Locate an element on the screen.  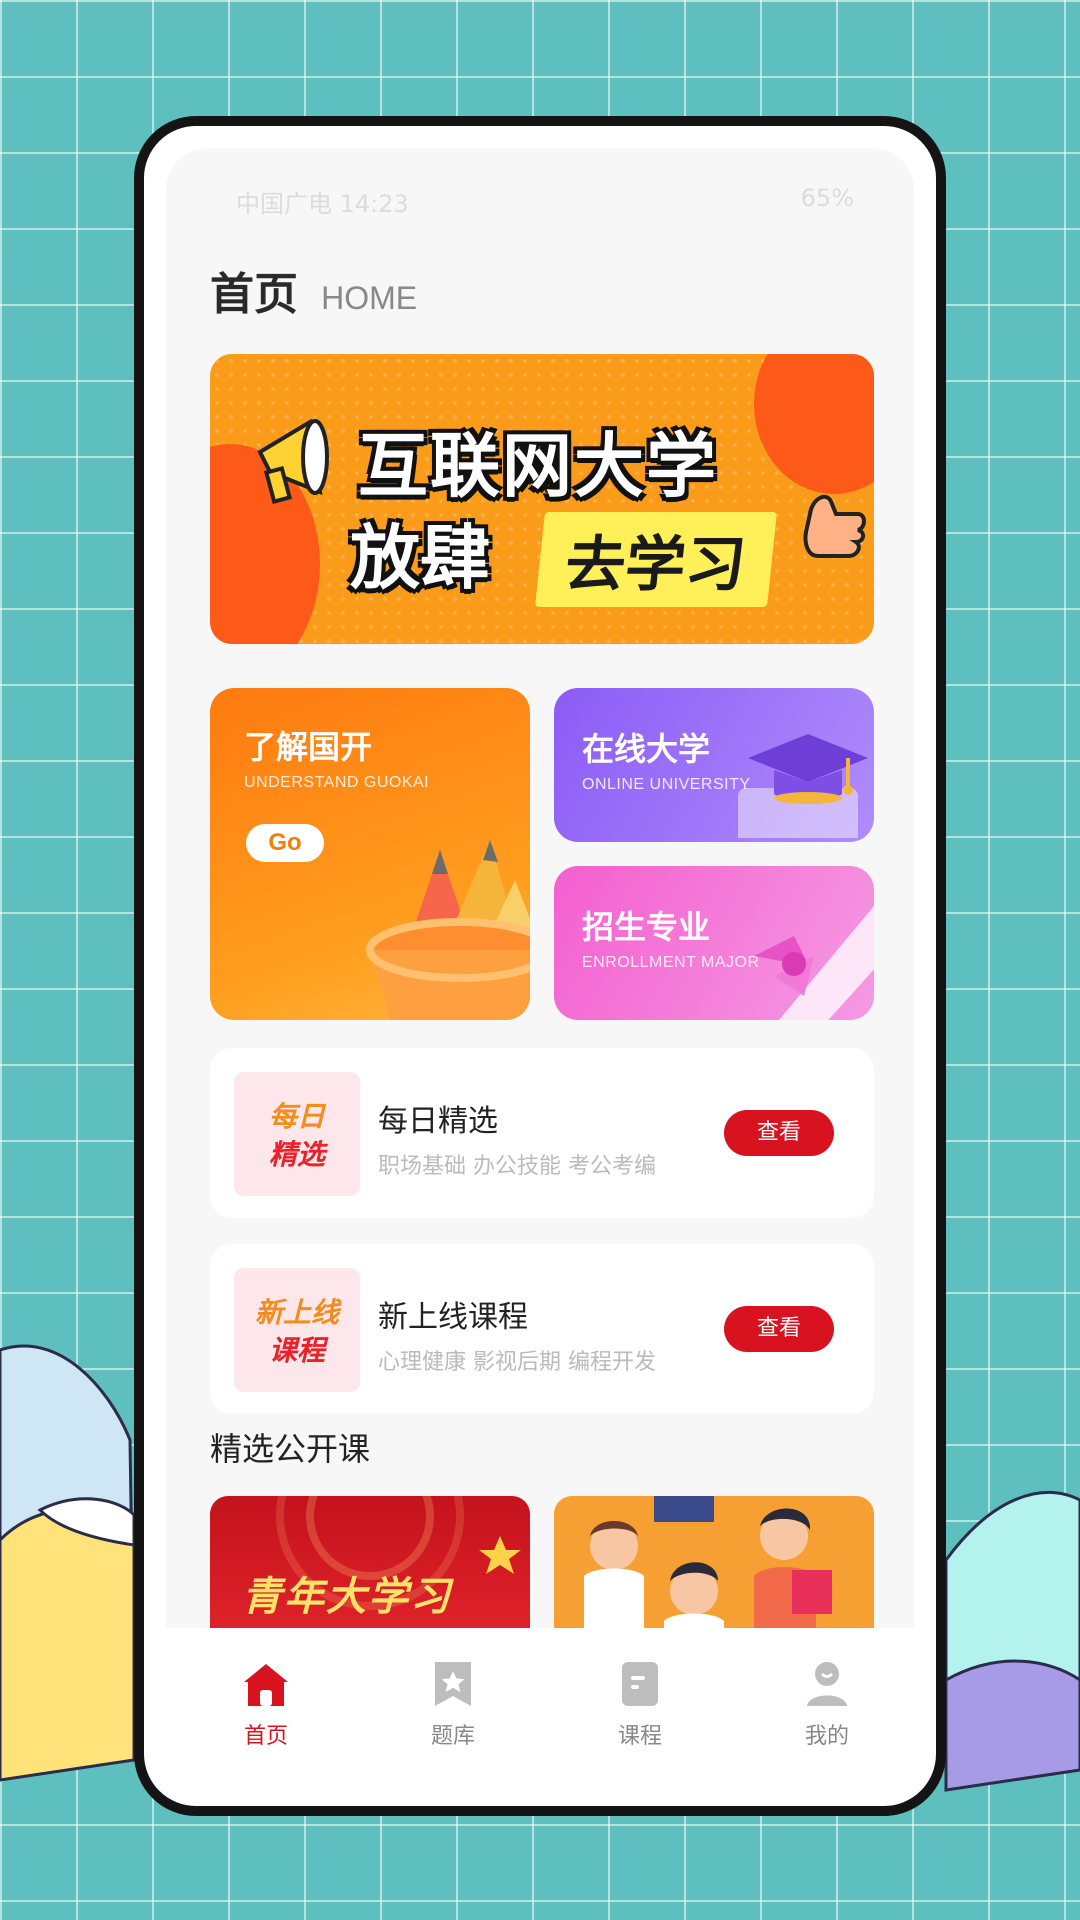
tab-home: 首页 is located at coordinates (266, 1705).